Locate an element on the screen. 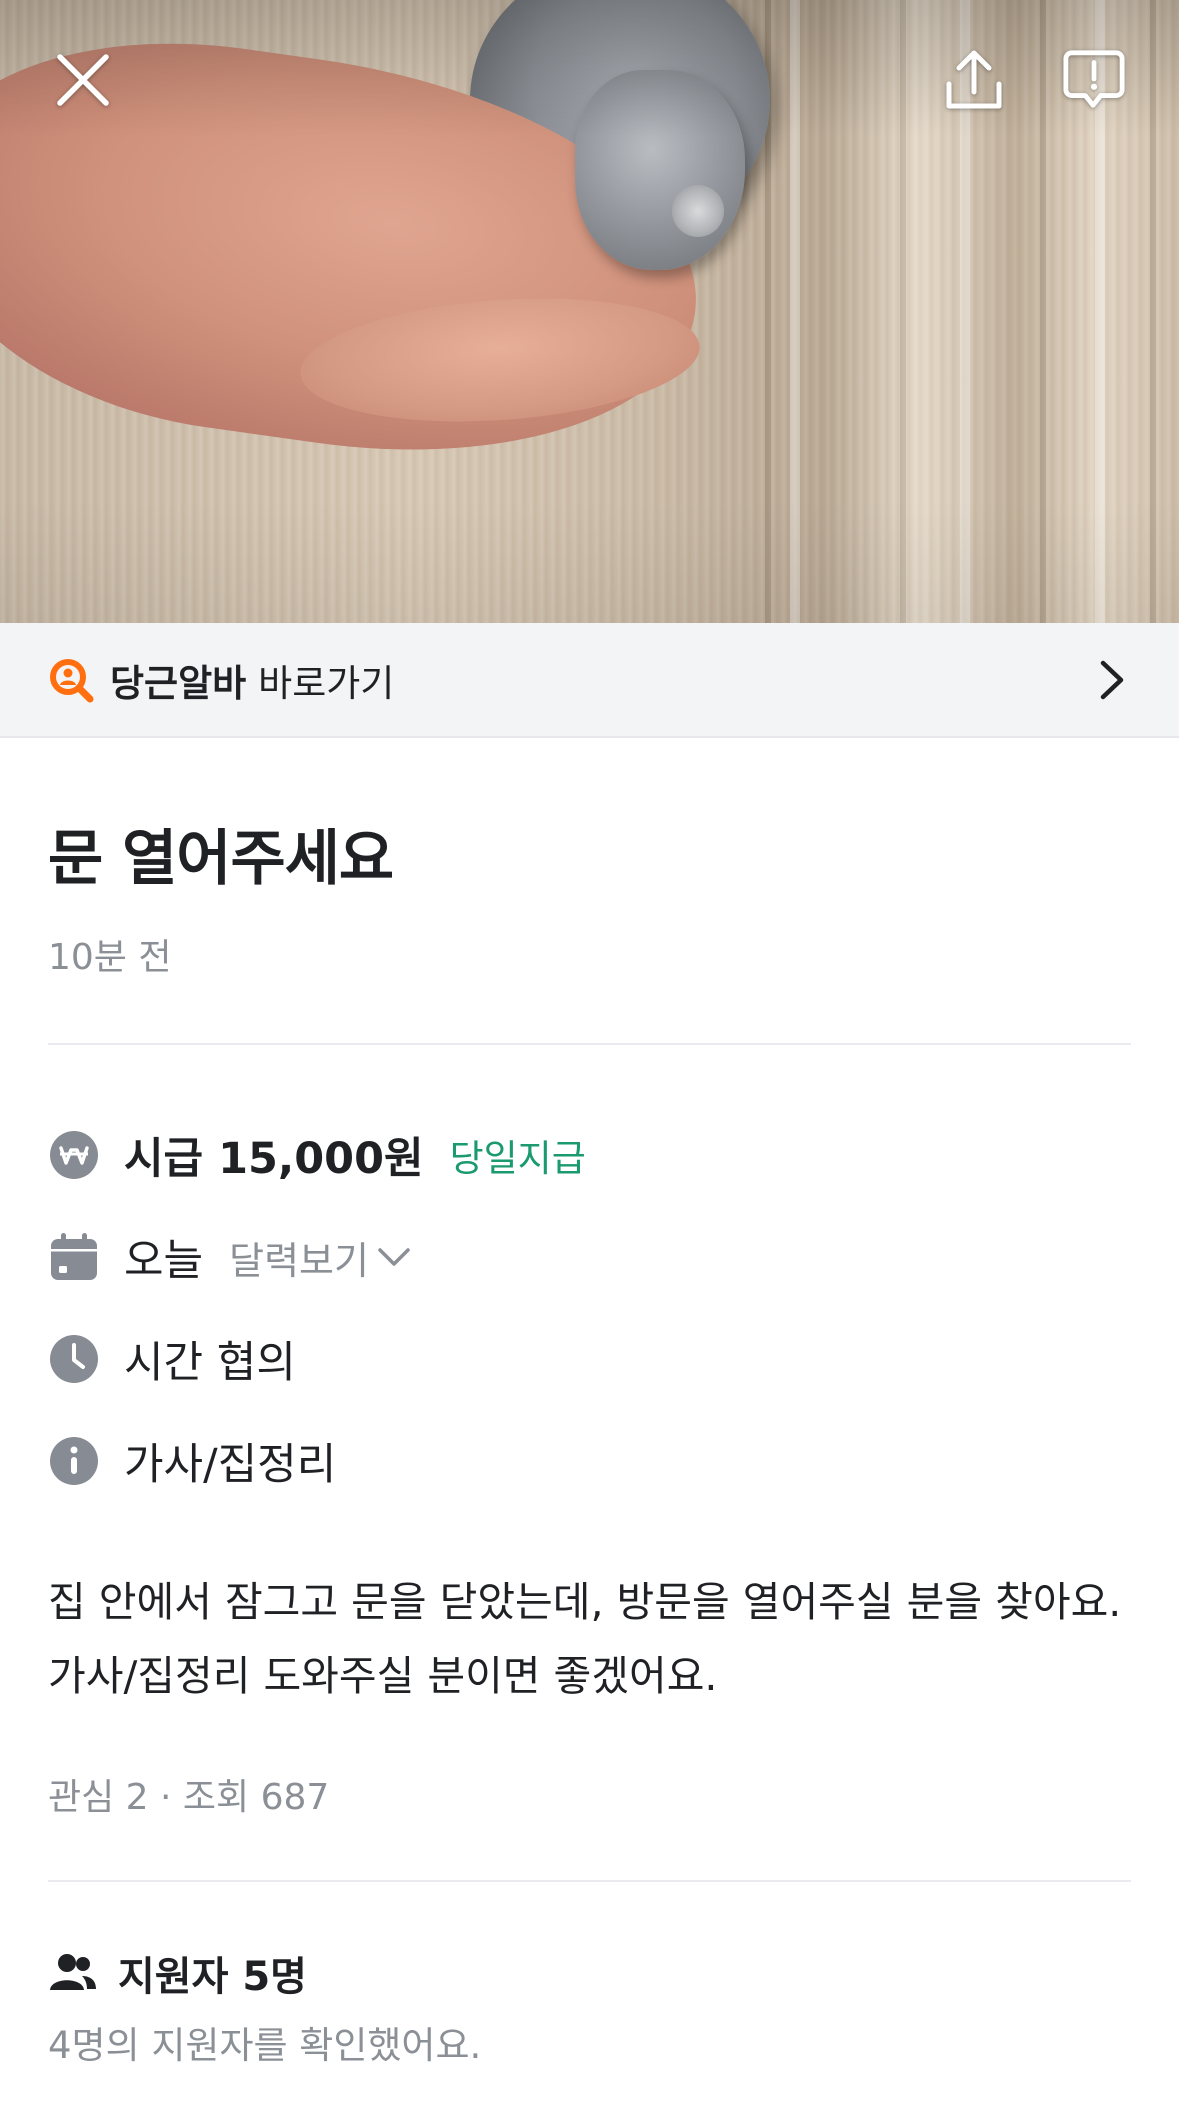 The image size is (1179, 2104). category-row: 가사/집정리 is located at coordinates (192, 1461).